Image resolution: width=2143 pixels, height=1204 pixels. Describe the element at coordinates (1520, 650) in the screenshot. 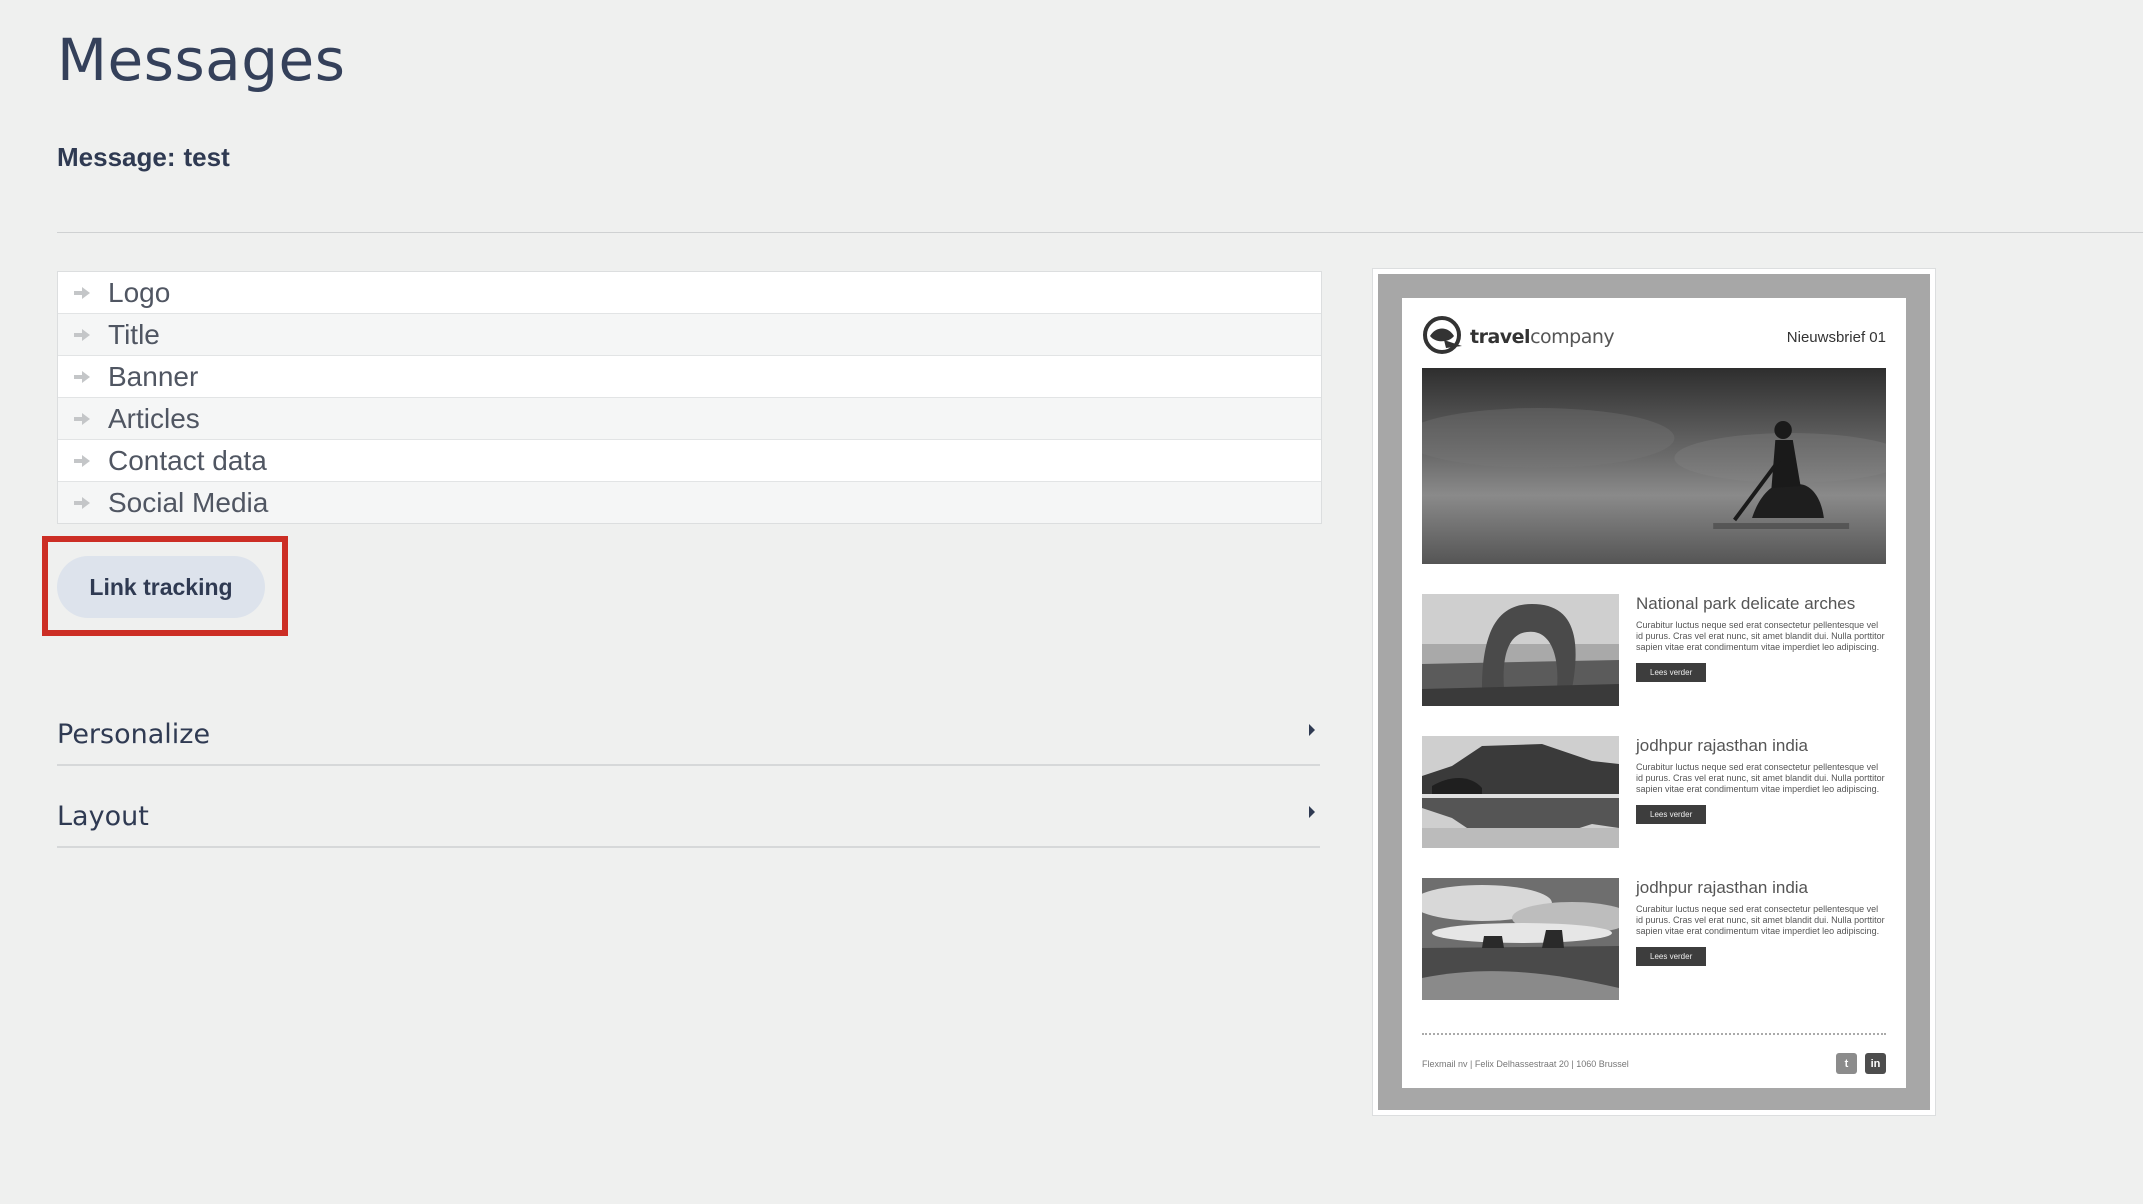

I see `article-thumbnail-arch` at that location.